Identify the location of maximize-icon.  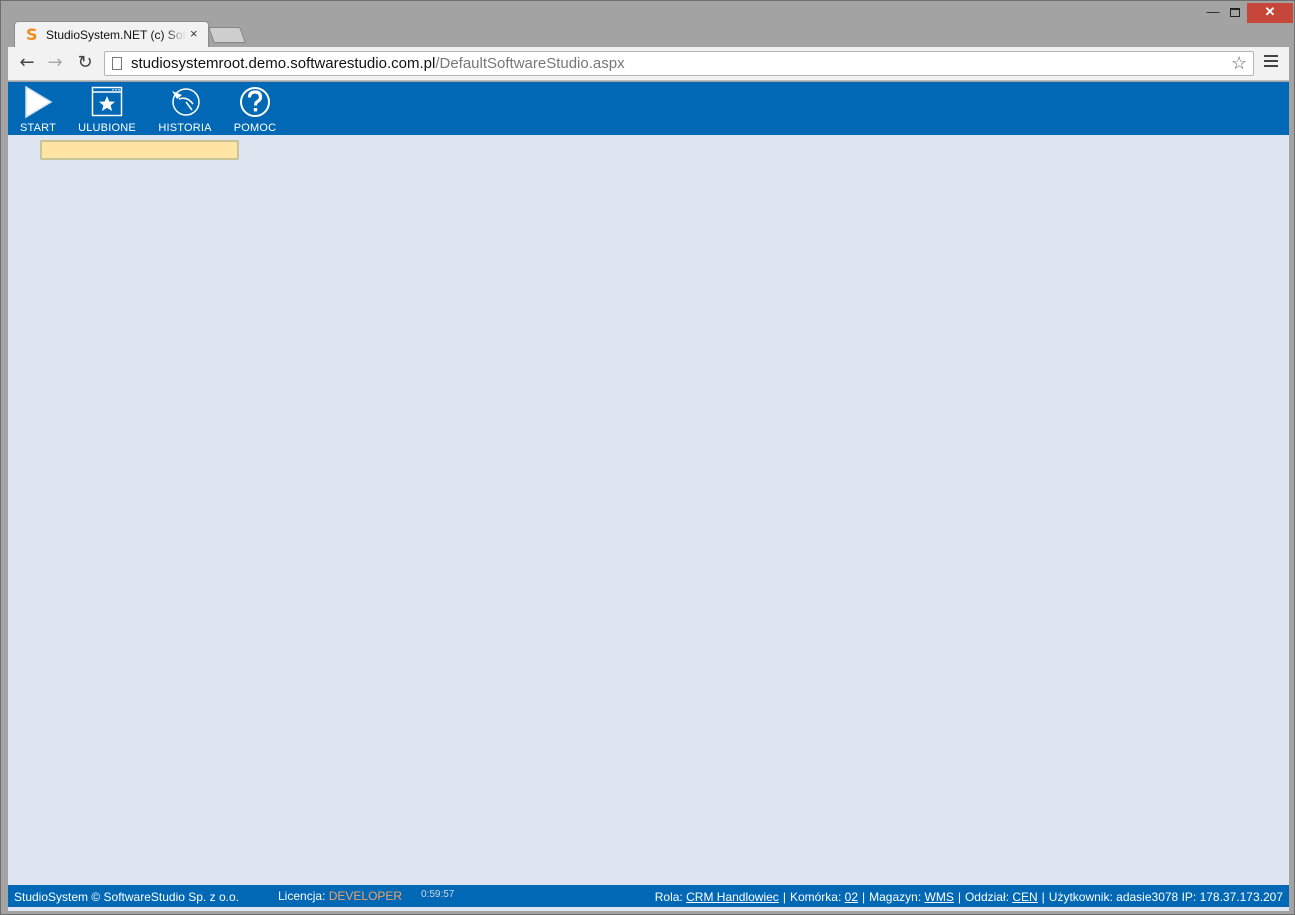
(1235, 13).